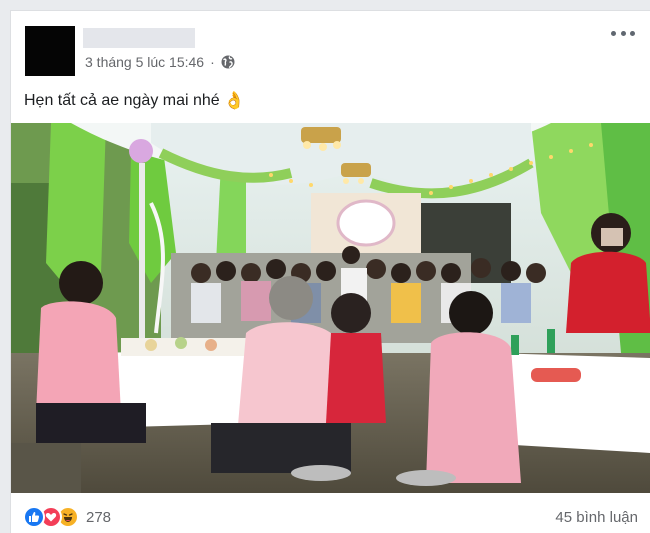 The image size is (650, 533). What do you see at coordinates (34, 517) in the screenshot?
I see `like-icon` at bounding box center [34, 517].